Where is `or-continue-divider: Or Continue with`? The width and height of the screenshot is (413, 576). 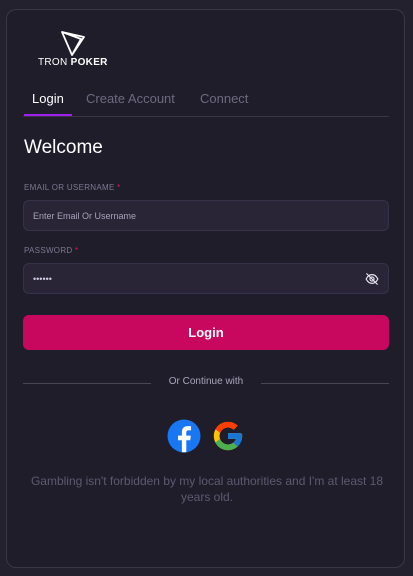 or-continue-divider: Or Continue with is located at coordinates (206, 383).